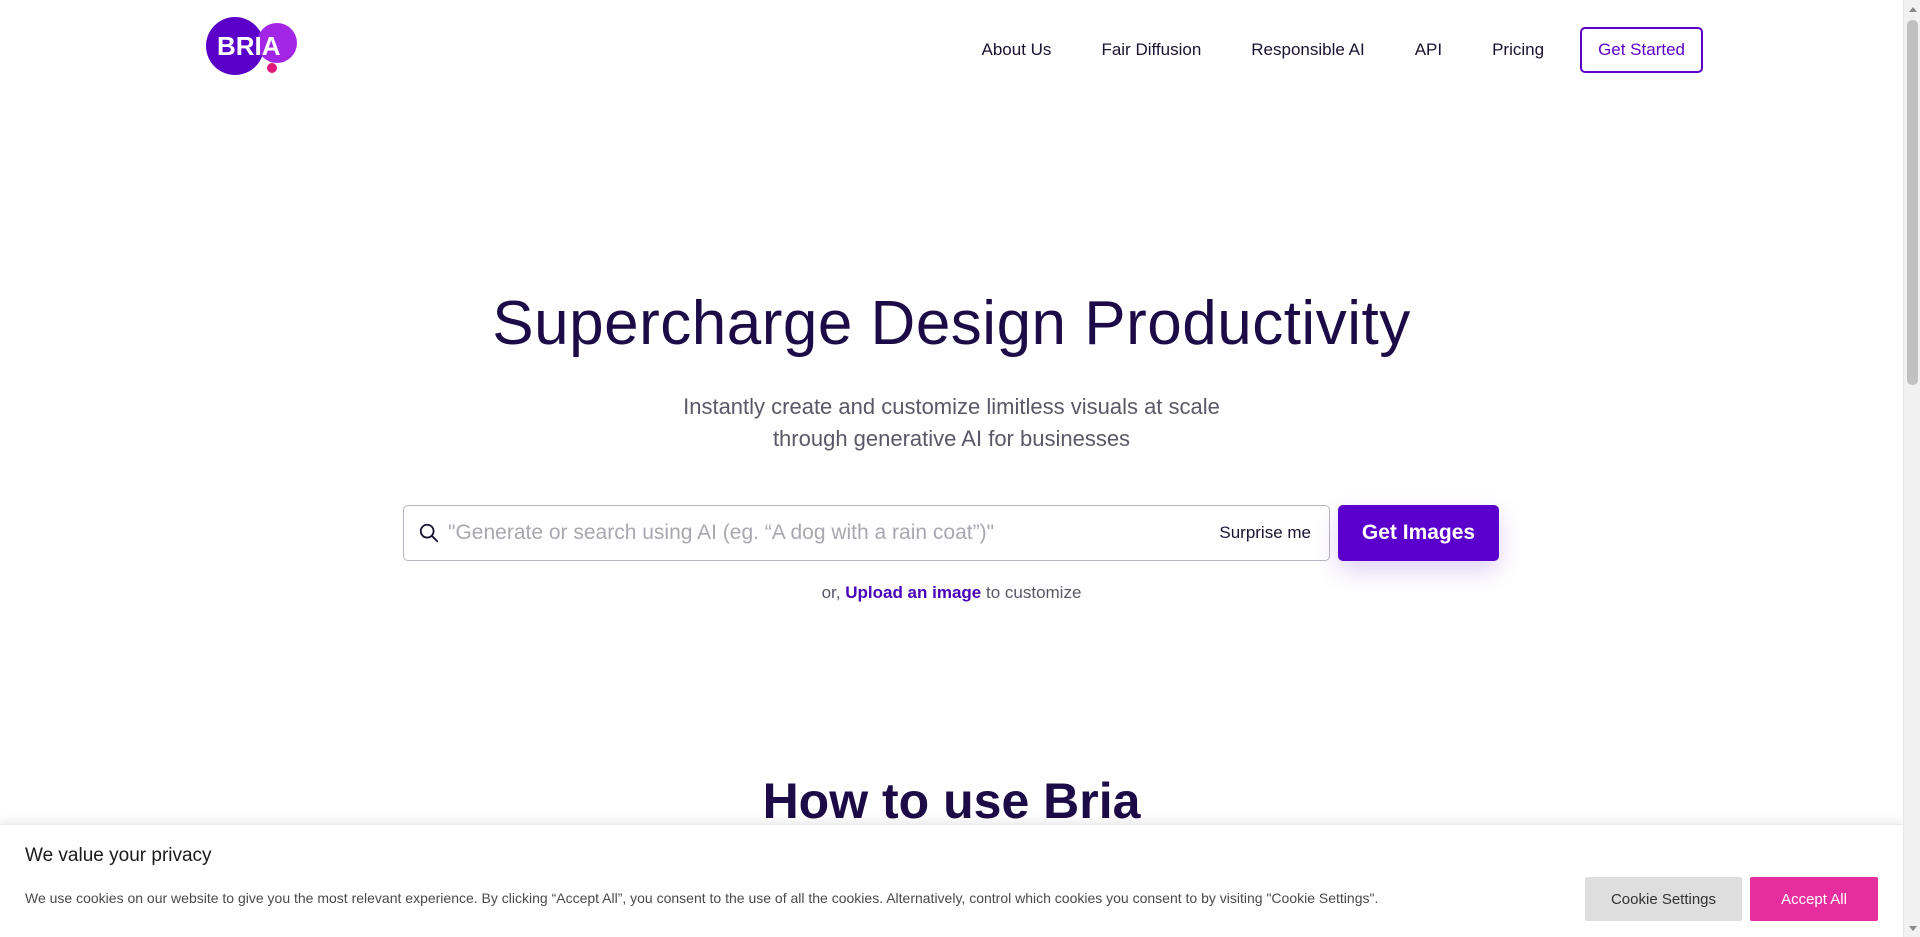 The image size is (1920, 937). I want to click on accept-all-button: Accept All, so click(1814, 899).